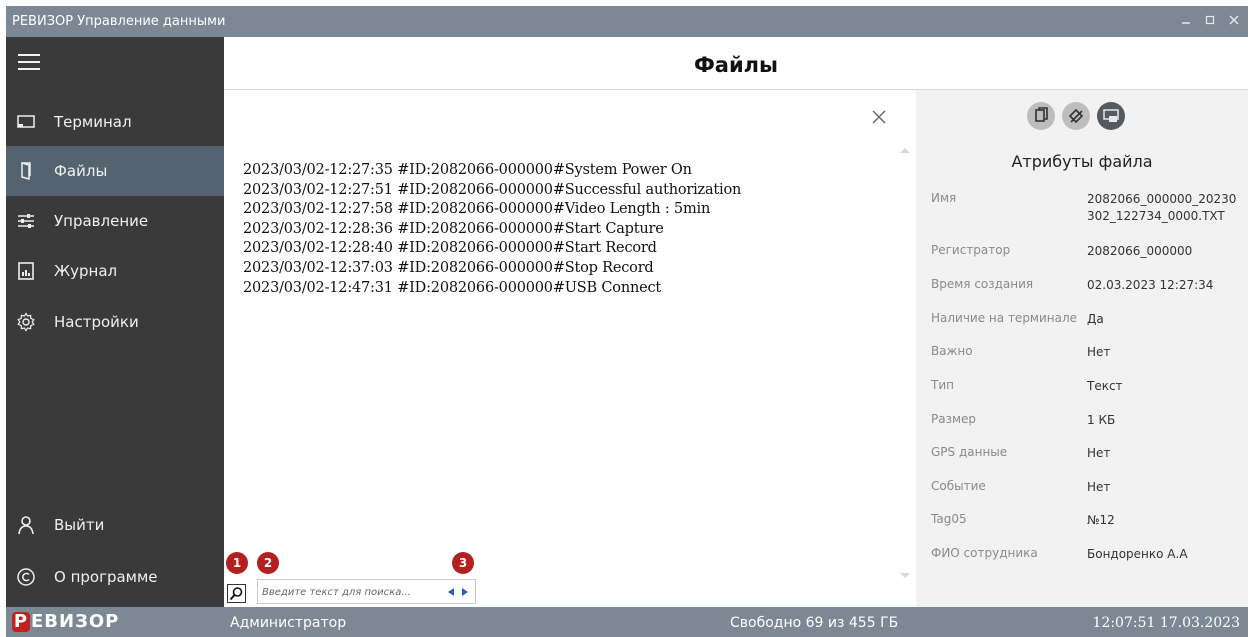 This screenshot has height=637, width=1254. What do you see at coordinates (969, 452) in the screenshot?
I see `attribute-key: GPS данные` at bounding box center [969, 452].